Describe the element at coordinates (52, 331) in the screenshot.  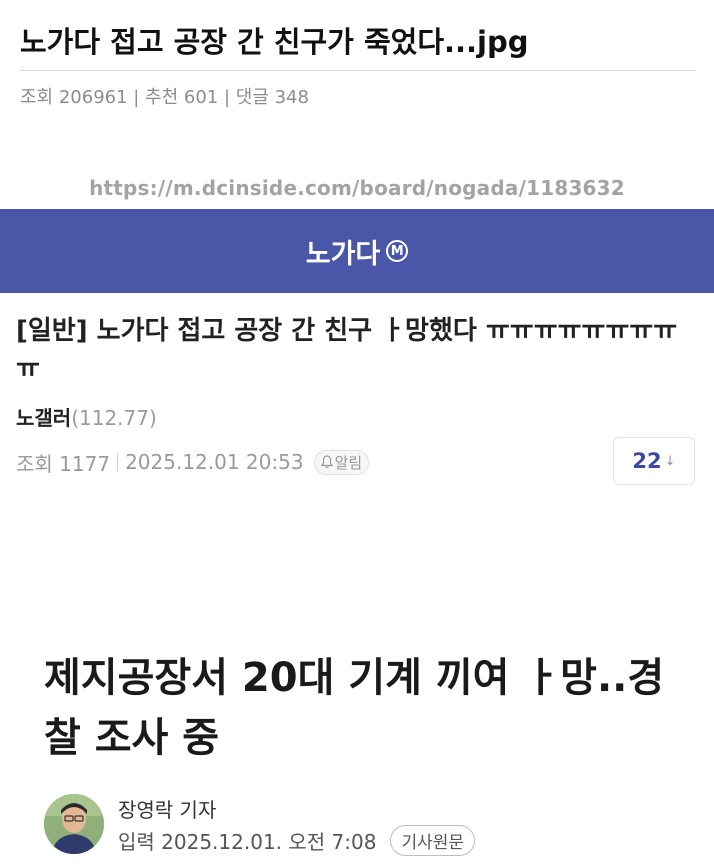
I see `article-category: [일반]` at that location.